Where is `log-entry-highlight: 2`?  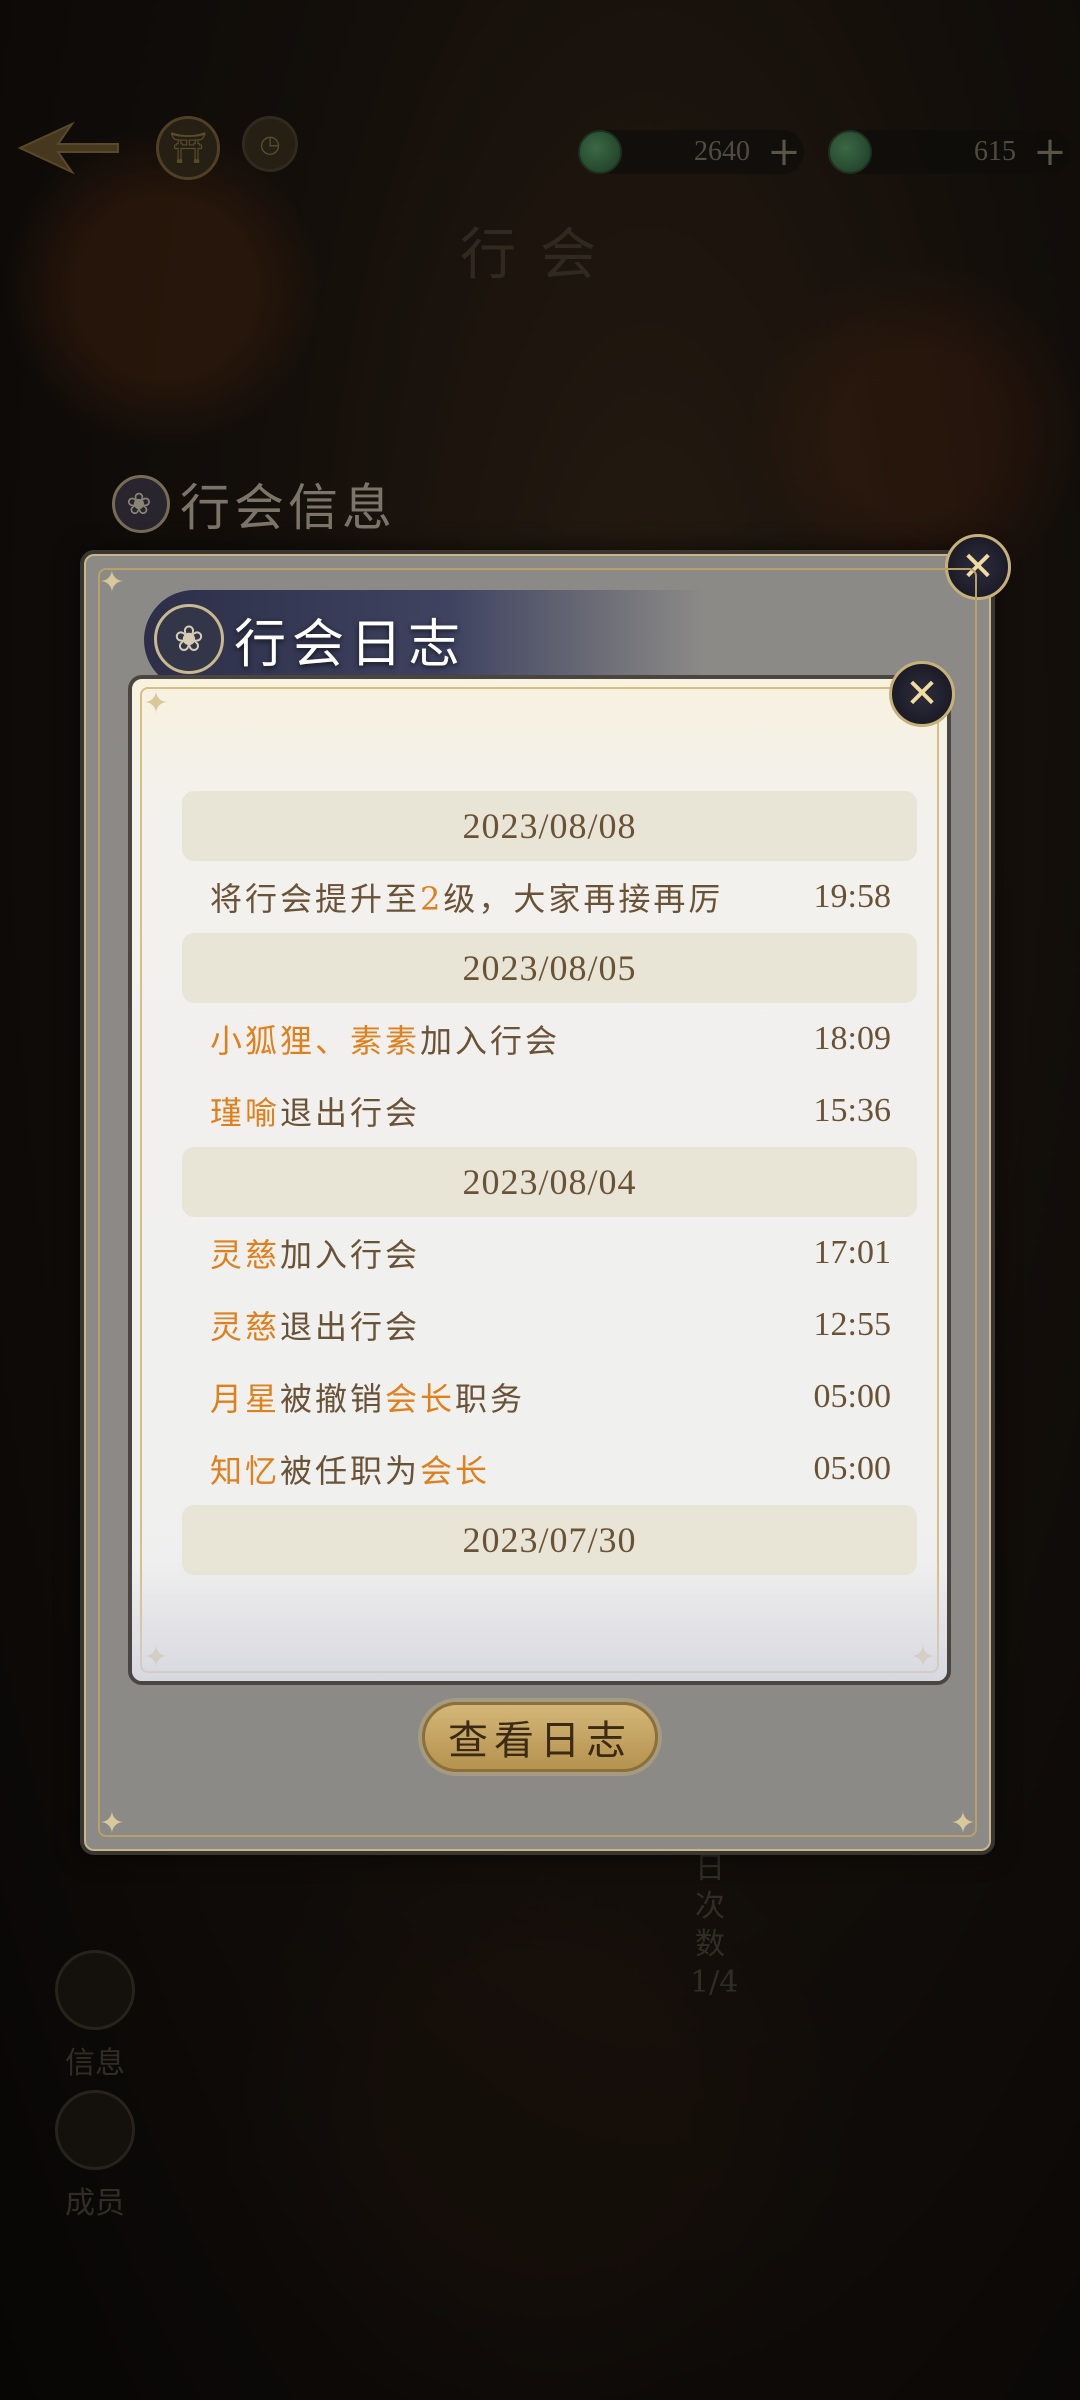
log-entry-highlight: 2 is located at coordinates (432, 899).